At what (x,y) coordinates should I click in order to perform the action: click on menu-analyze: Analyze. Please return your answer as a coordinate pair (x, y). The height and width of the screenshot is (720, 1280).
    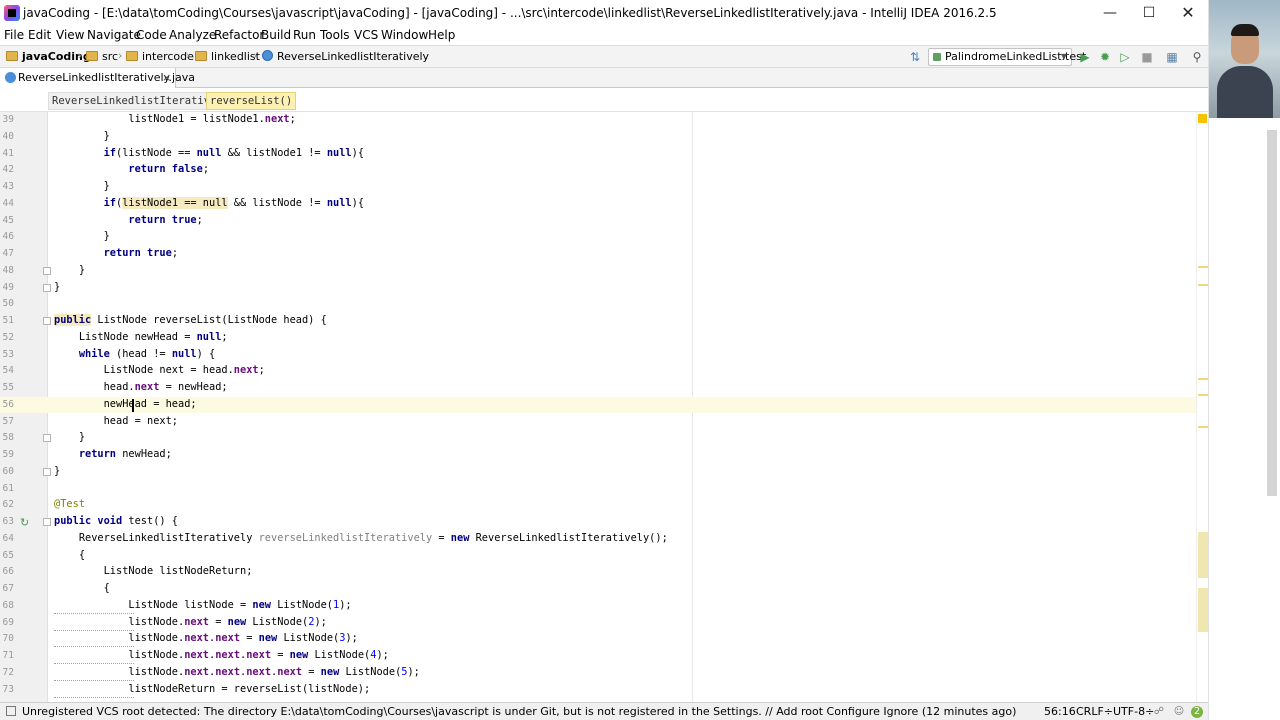
    Looking at the image, I should click on (192, 35).